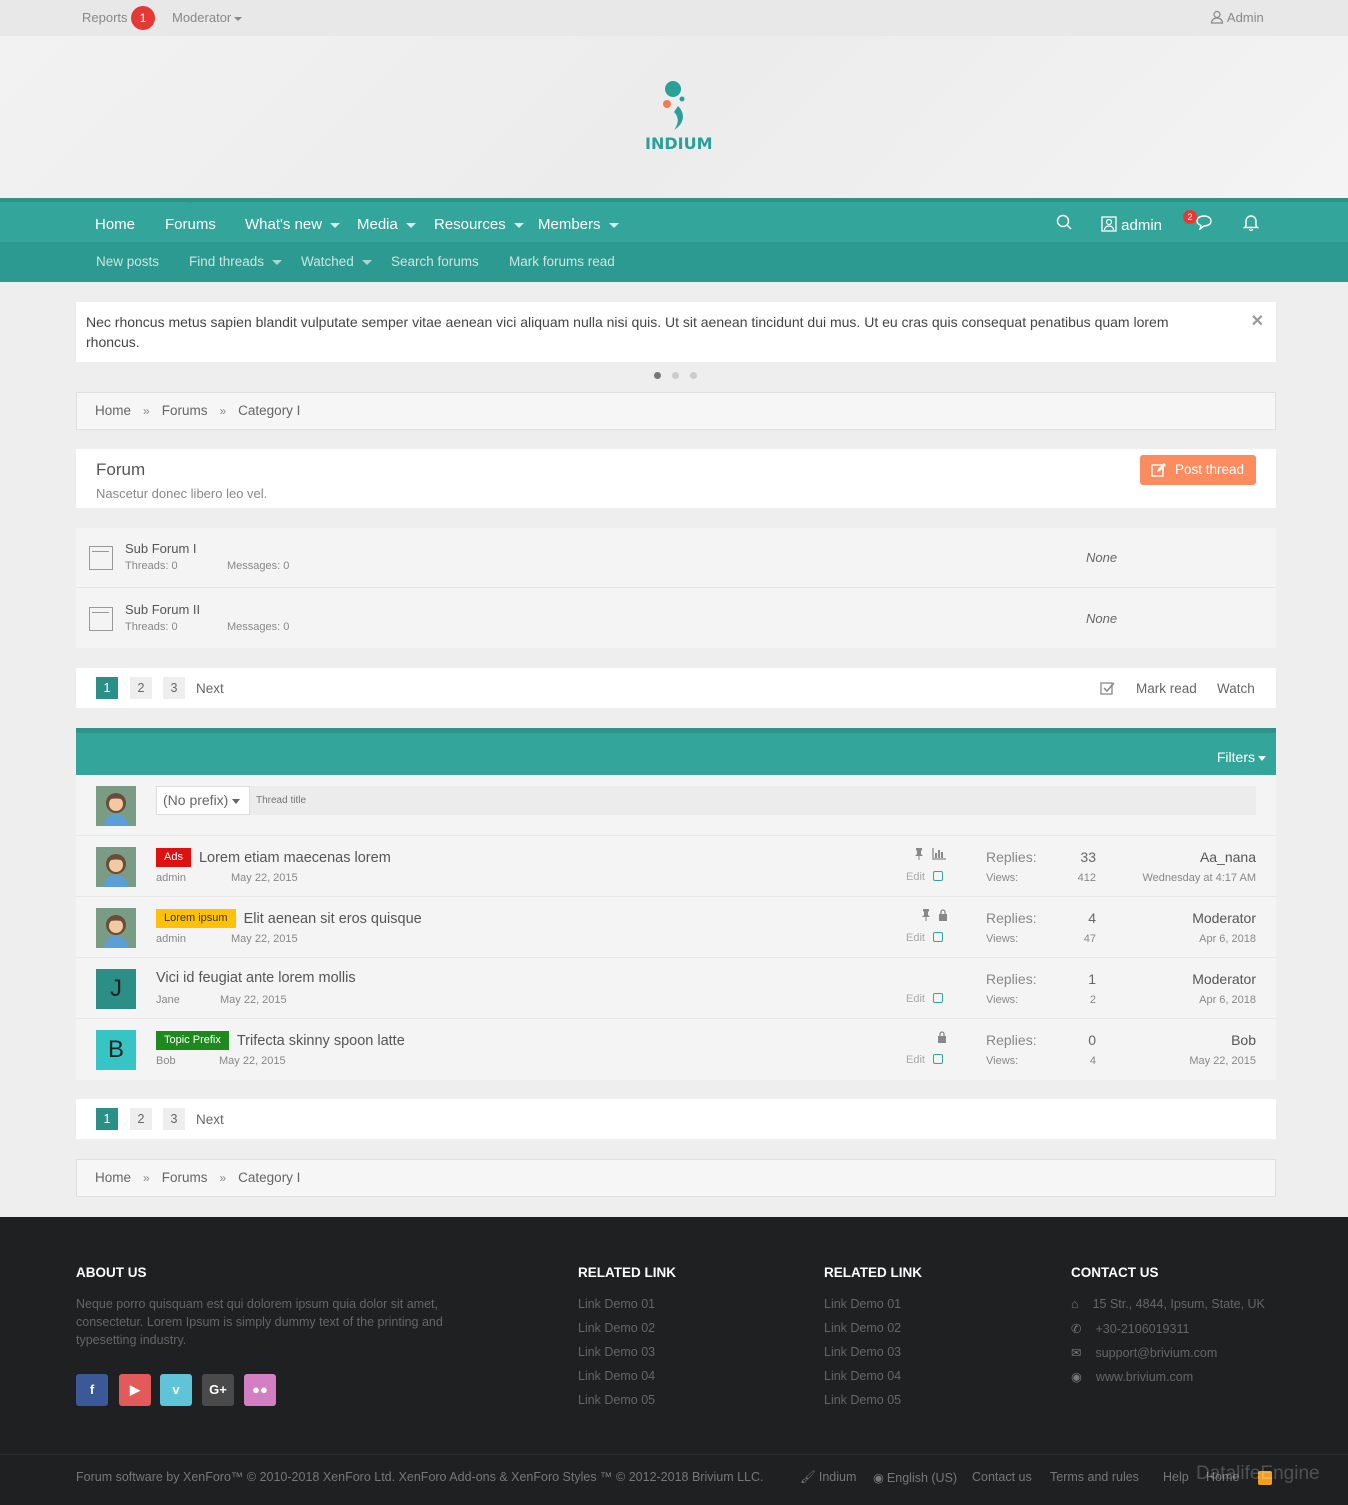 The height and width of the screenshot is (1505, 1348). What do you see at coordinates (168, 1000) in the screenshot?
I see `thread-author: Jane` at bounding box center [168, 1000].